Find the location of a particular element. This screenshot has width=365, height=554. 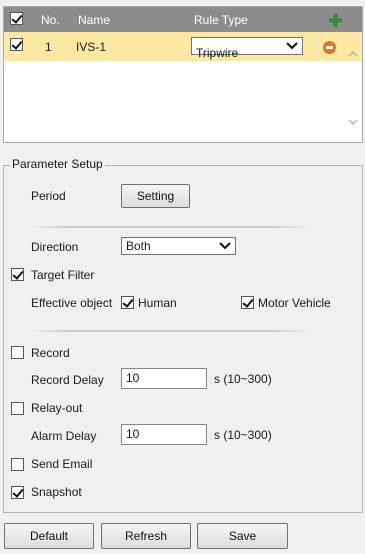

record-checkbox is located at coordinates (17, 352).